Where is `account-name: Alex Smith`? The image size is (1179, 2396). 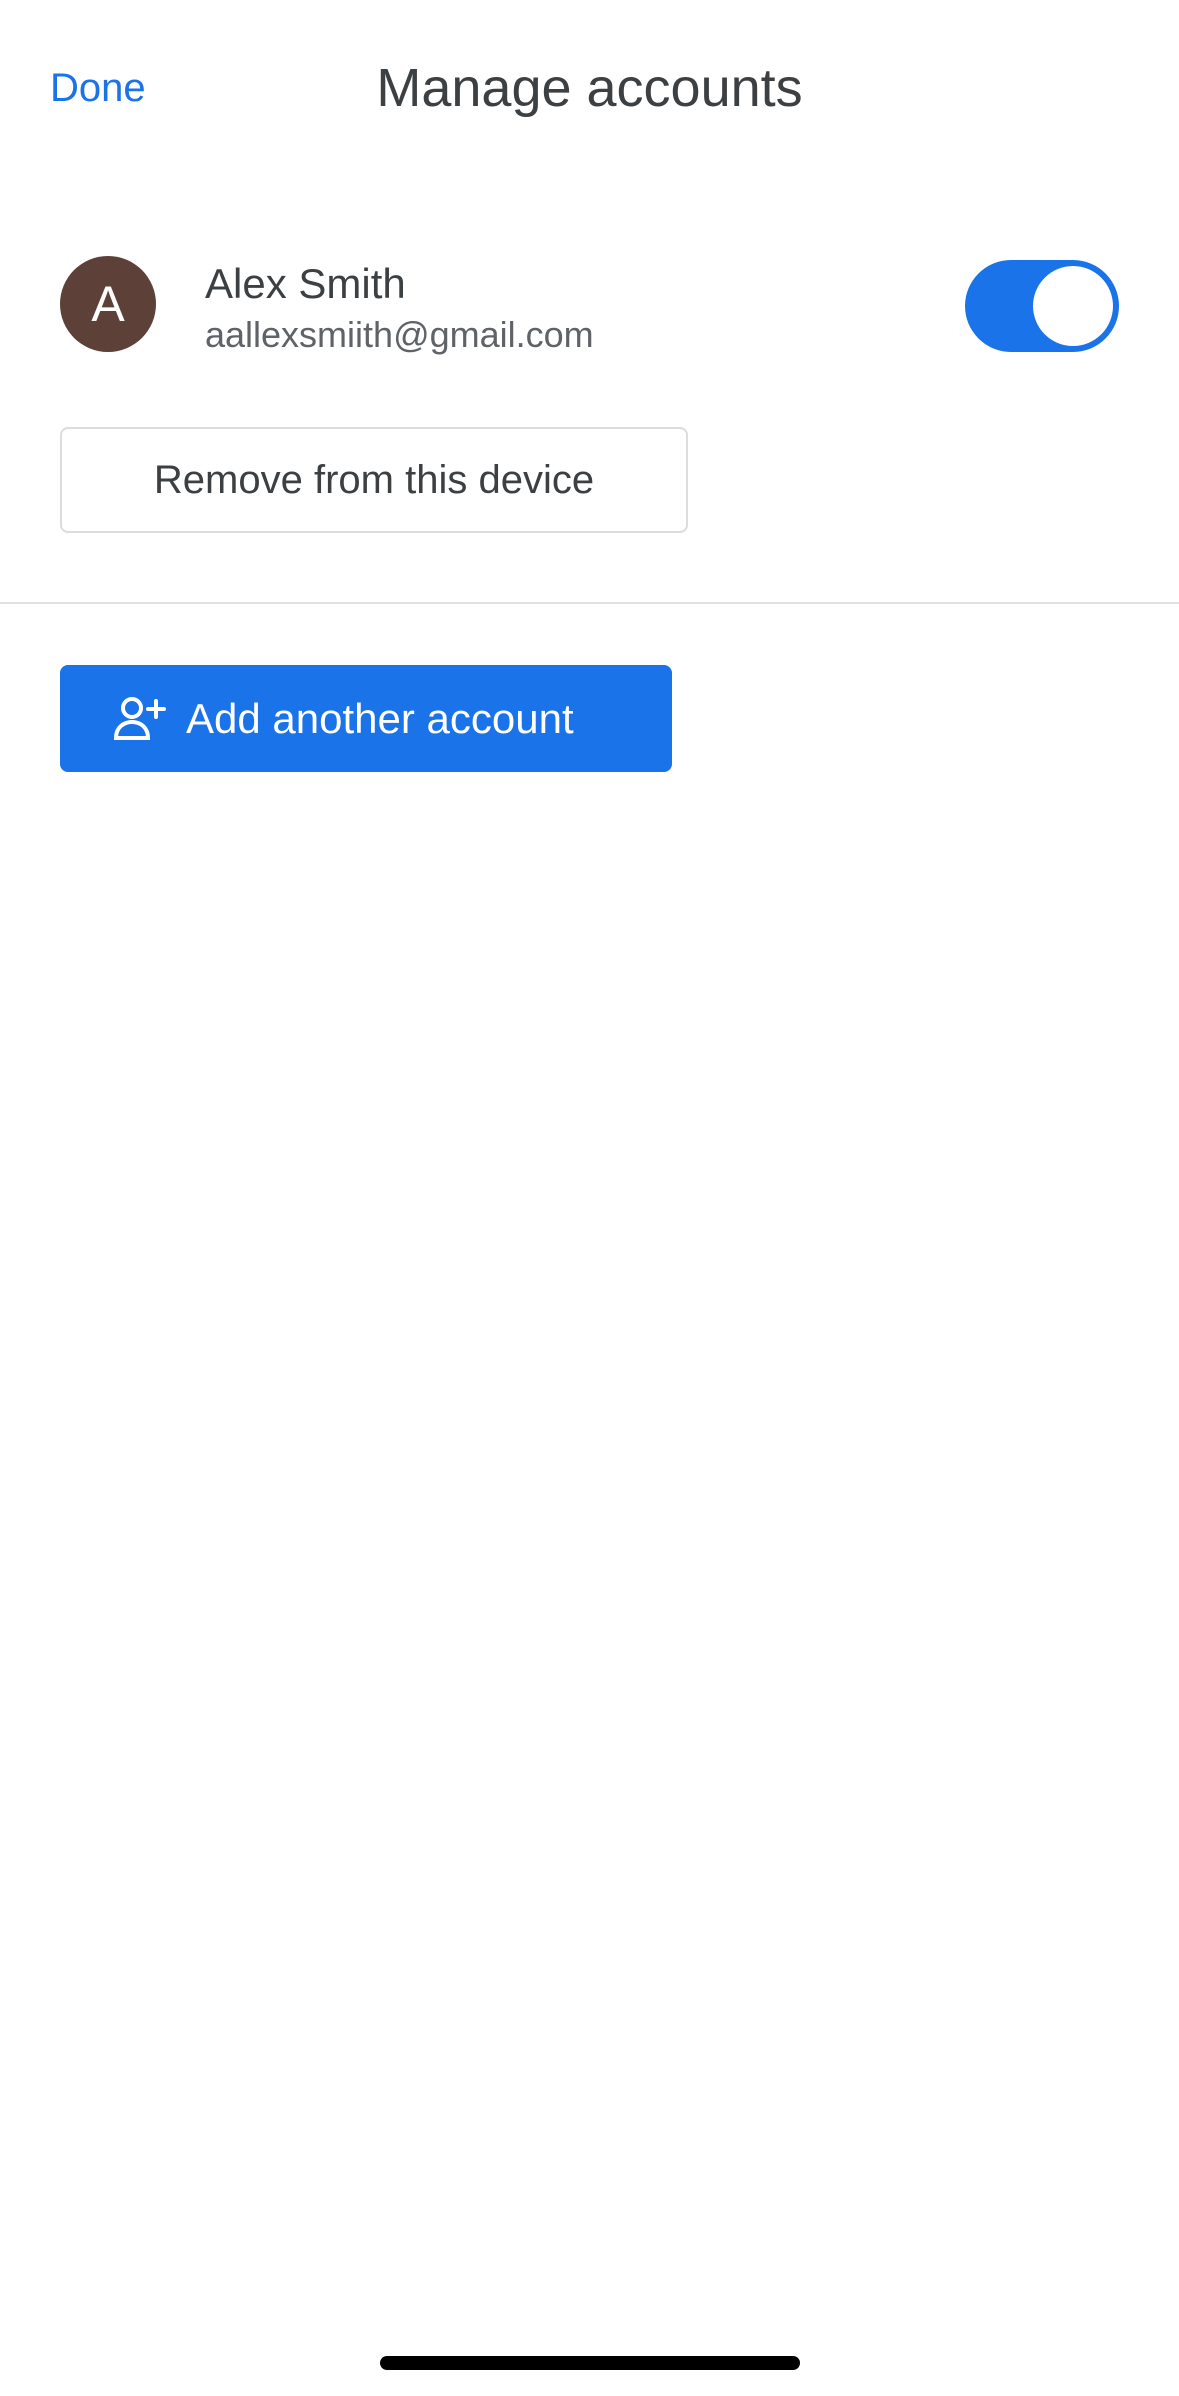
account-name: Alex Smith is located at coordinates (305, 283).